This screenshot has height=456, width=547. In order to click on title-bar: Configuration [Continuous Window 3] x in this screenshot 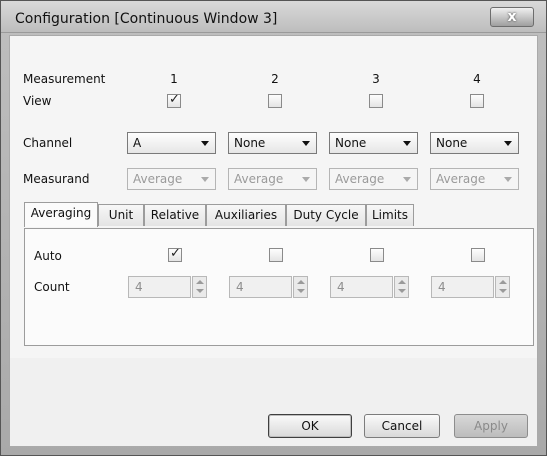, I will do `click(273, 17)`.